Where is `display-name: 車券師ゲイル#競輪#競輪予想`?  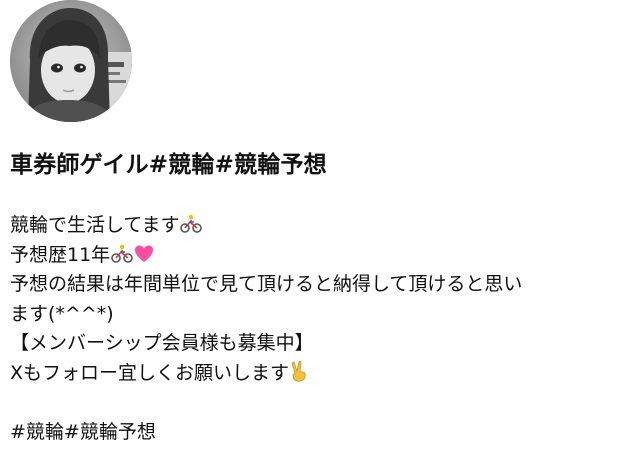
display-name: 車券師ゲイル#競輪#競輪予想 is located at coordinates (168, 165).